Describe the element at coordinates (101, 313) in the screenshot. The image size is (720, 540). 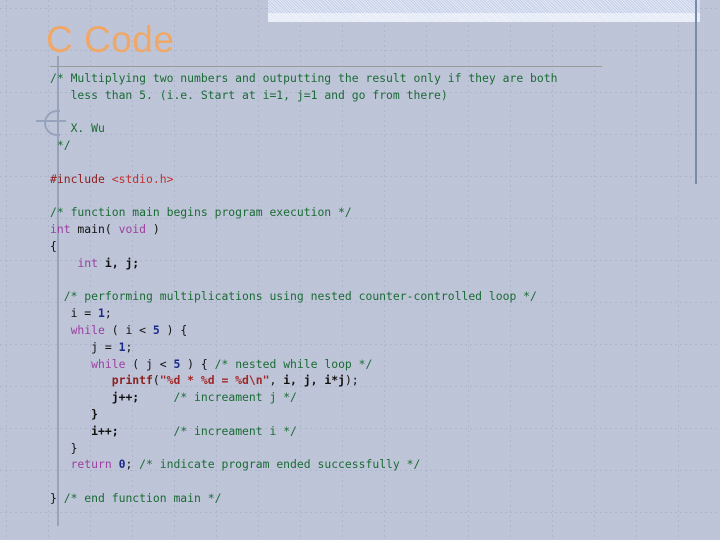
I see `code-token-num: 1` at that location.